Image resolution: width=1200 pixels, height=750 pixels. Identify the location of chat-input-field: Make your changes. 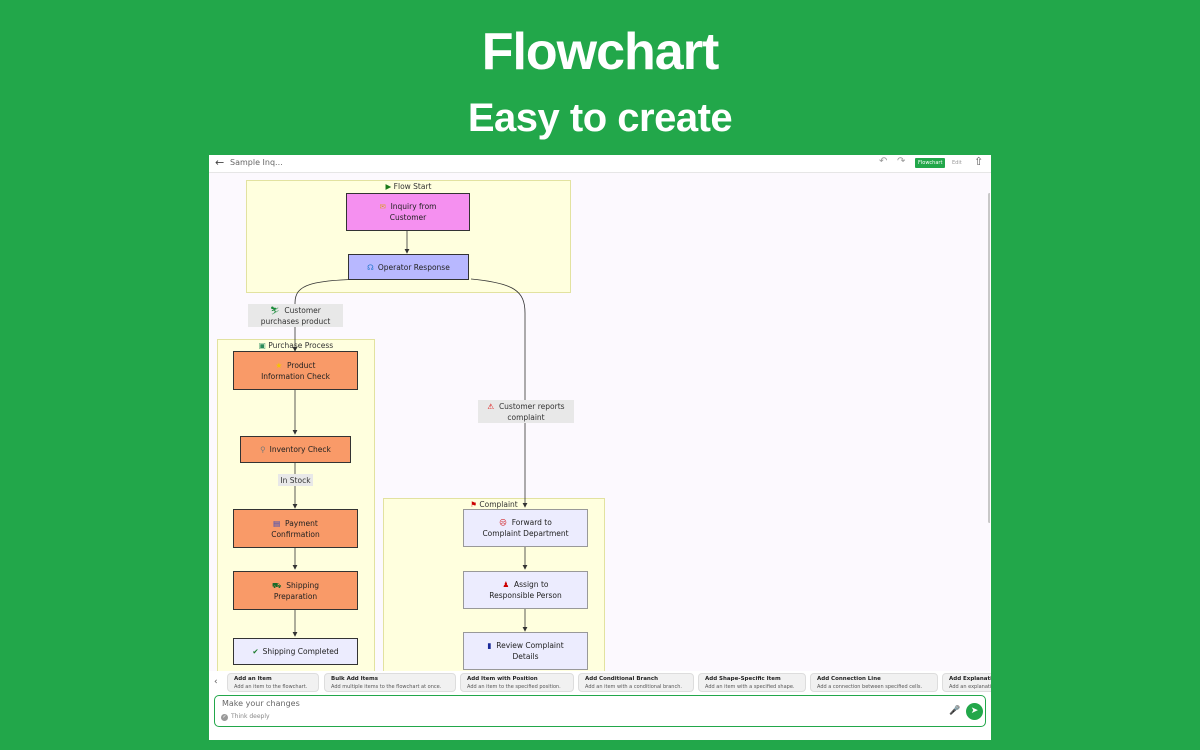
(261, 703).